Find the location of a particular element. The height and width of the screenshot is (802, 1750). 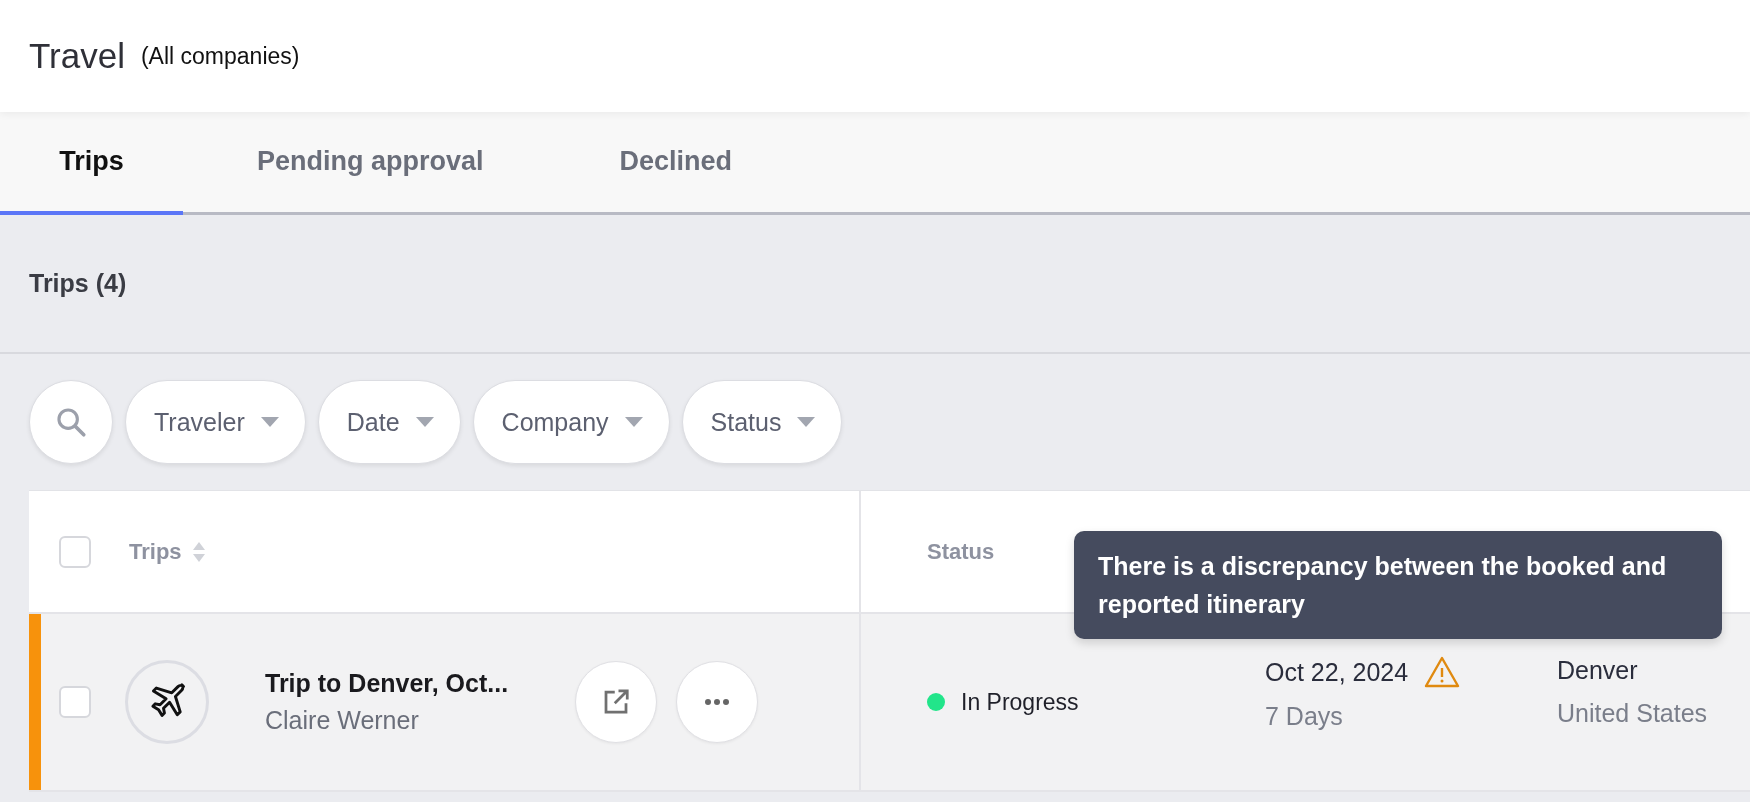

more-icon is located at coordinates (717, 702).